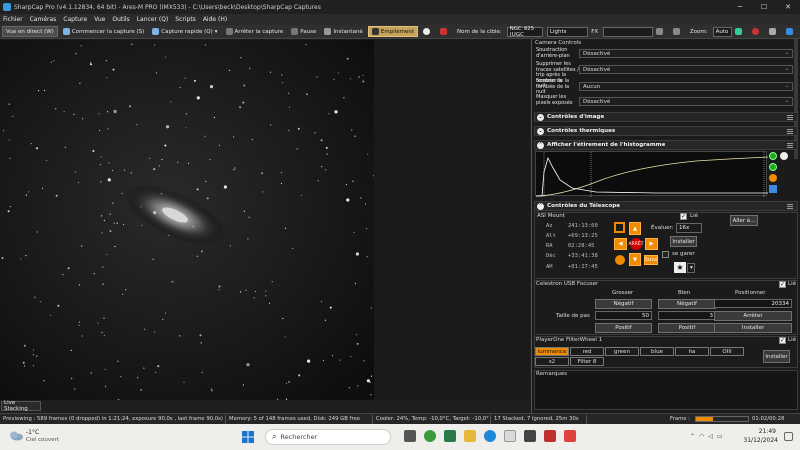  Describe the element at coordinates (623, 304) in the screenshot. I see `coarse-negative-button: Négatif` at that location.